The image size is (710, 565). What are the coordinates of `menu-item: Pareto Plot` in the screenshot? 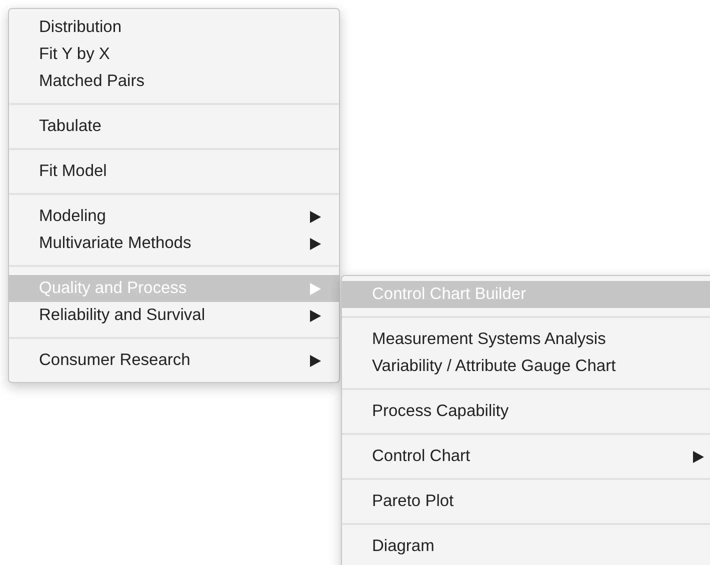 It's located at (526, 501).